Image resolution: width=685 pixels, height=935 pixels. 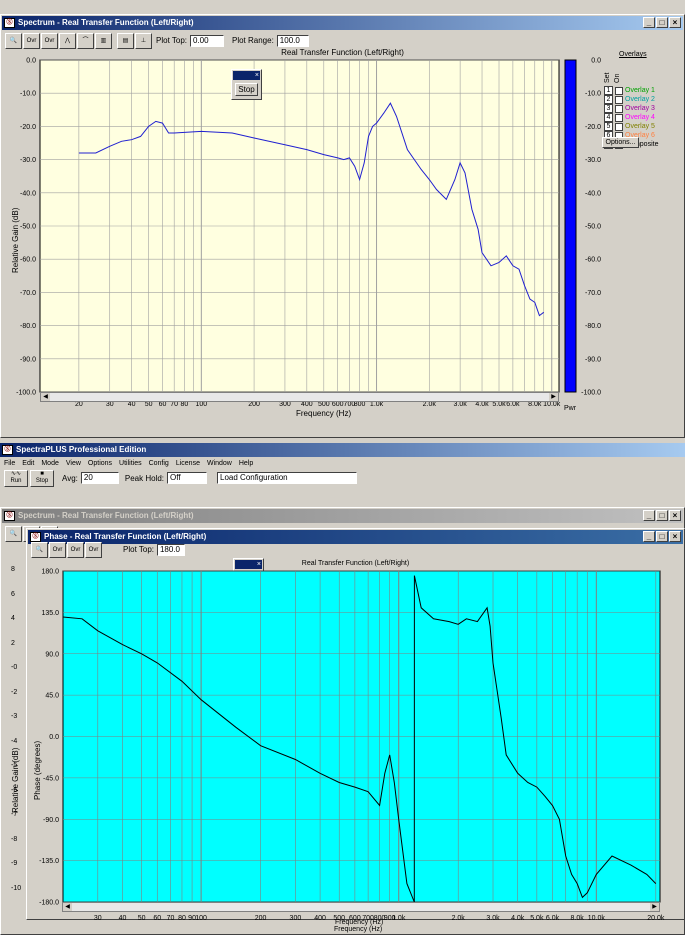 What do you see at coordinates (518, 918) in the screenshot?
I see `xtick-label: 4.0k` at bounding box center [518, 918].